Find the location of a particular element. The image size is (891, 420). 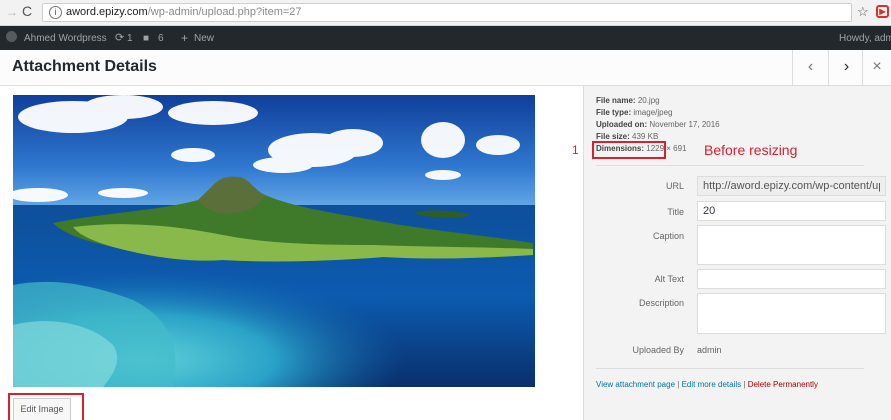

bookmark-star-icon: ☆ is located at coordinates (863, 12).